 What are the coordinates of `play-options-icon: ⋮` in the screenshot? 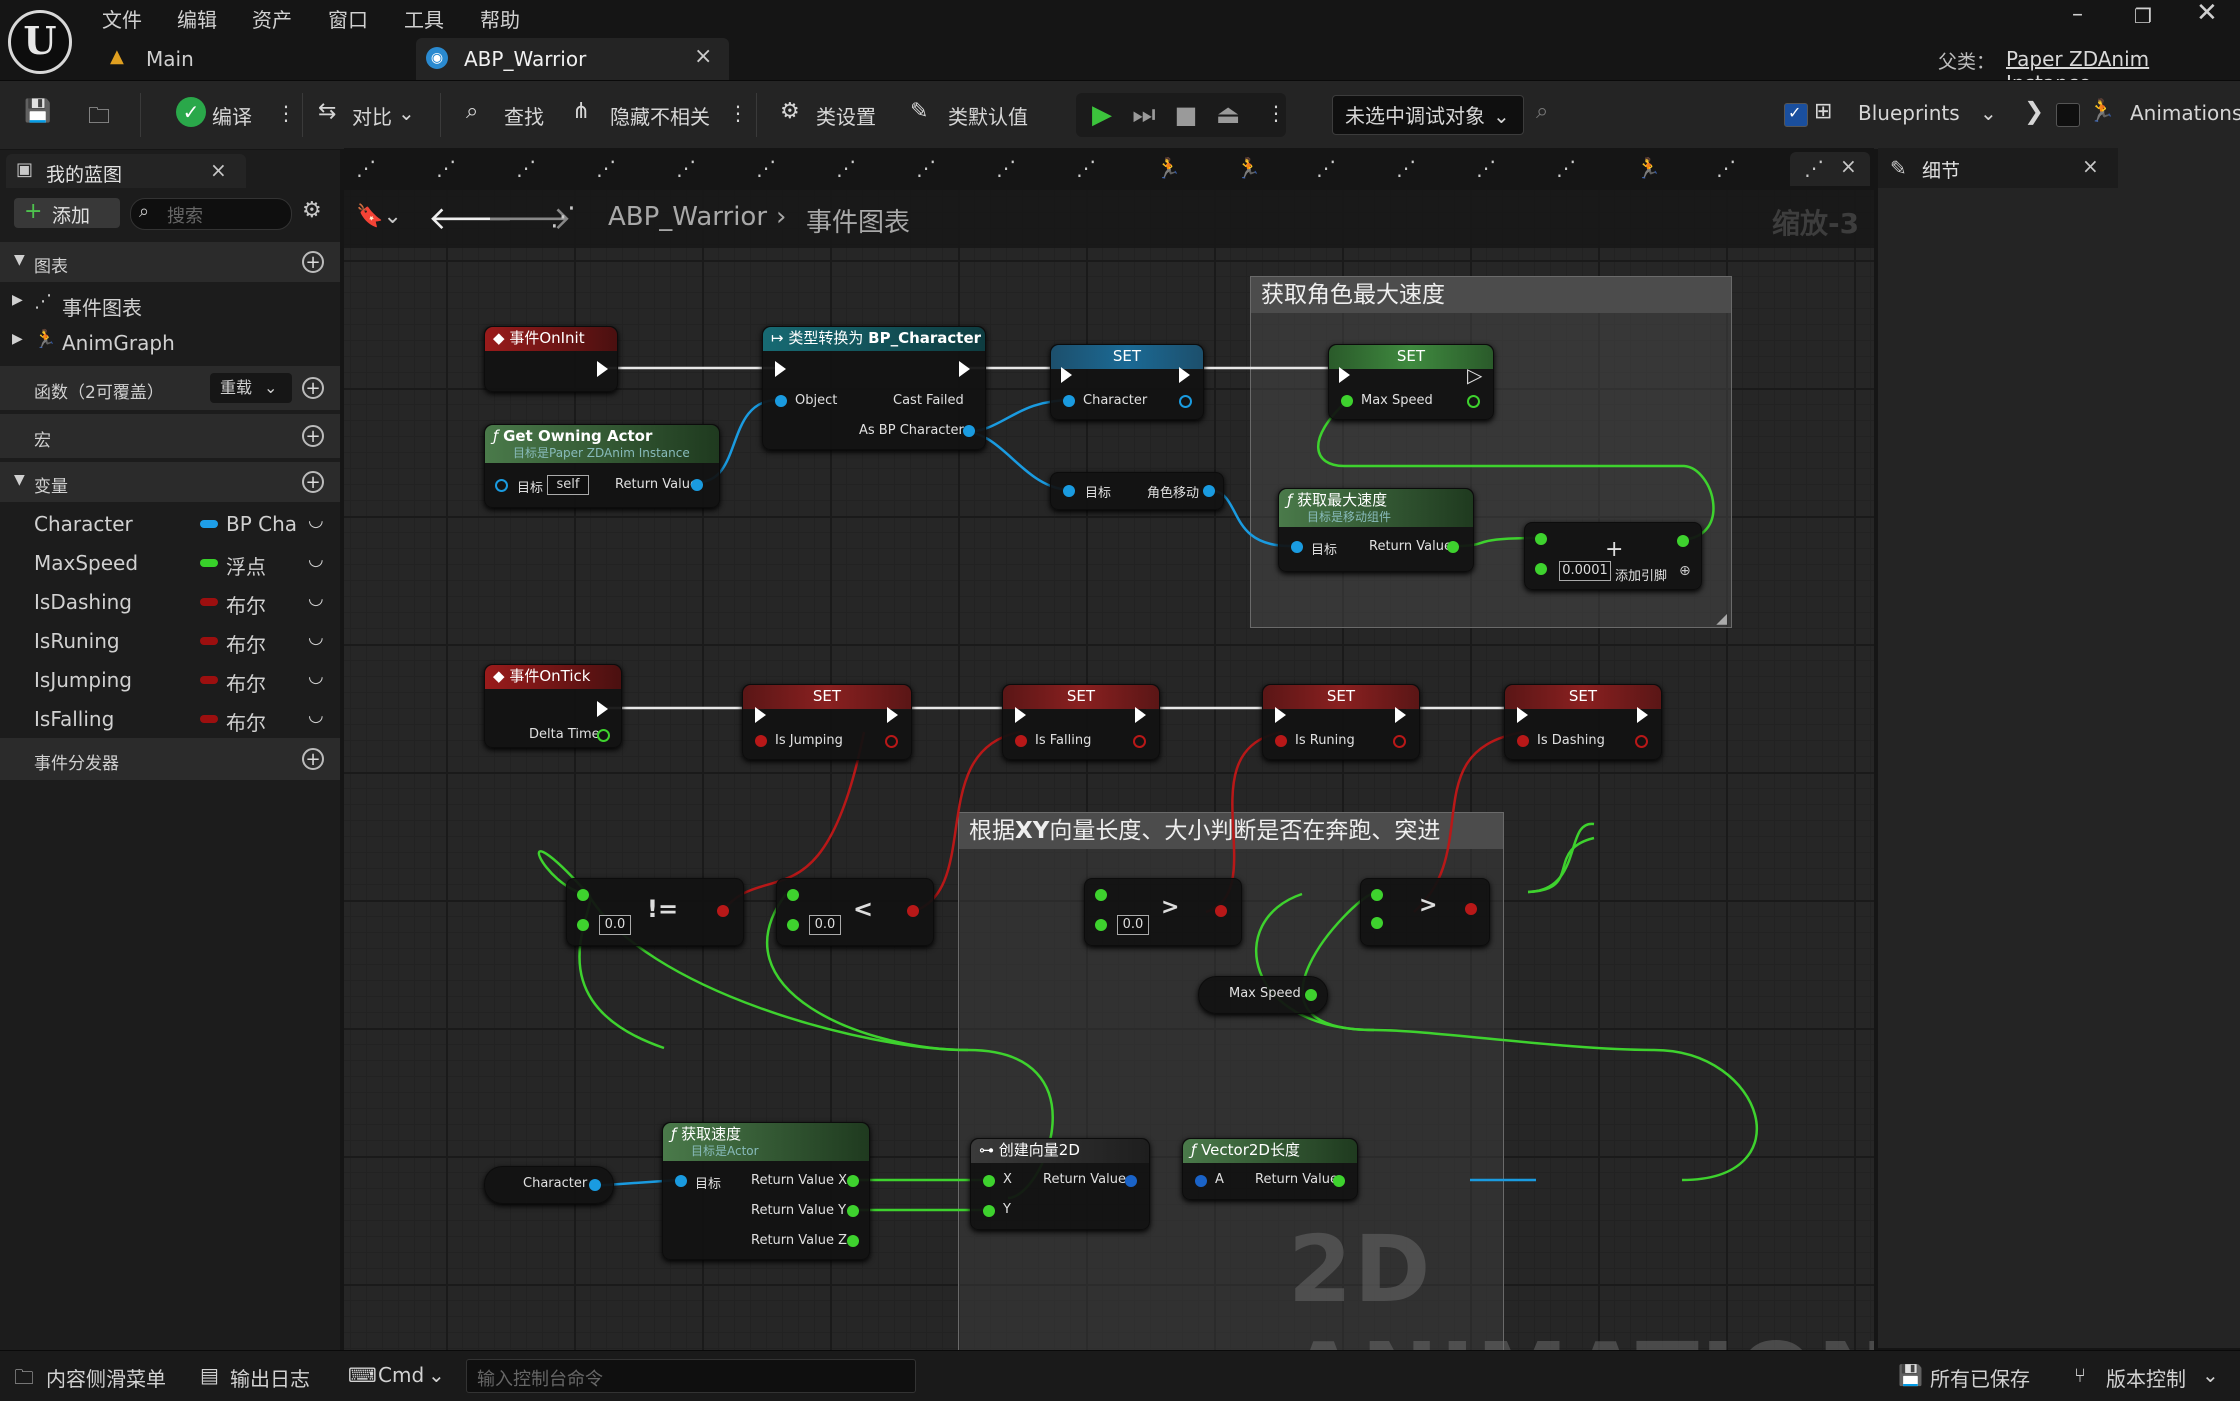 It's located at (1276, 113).